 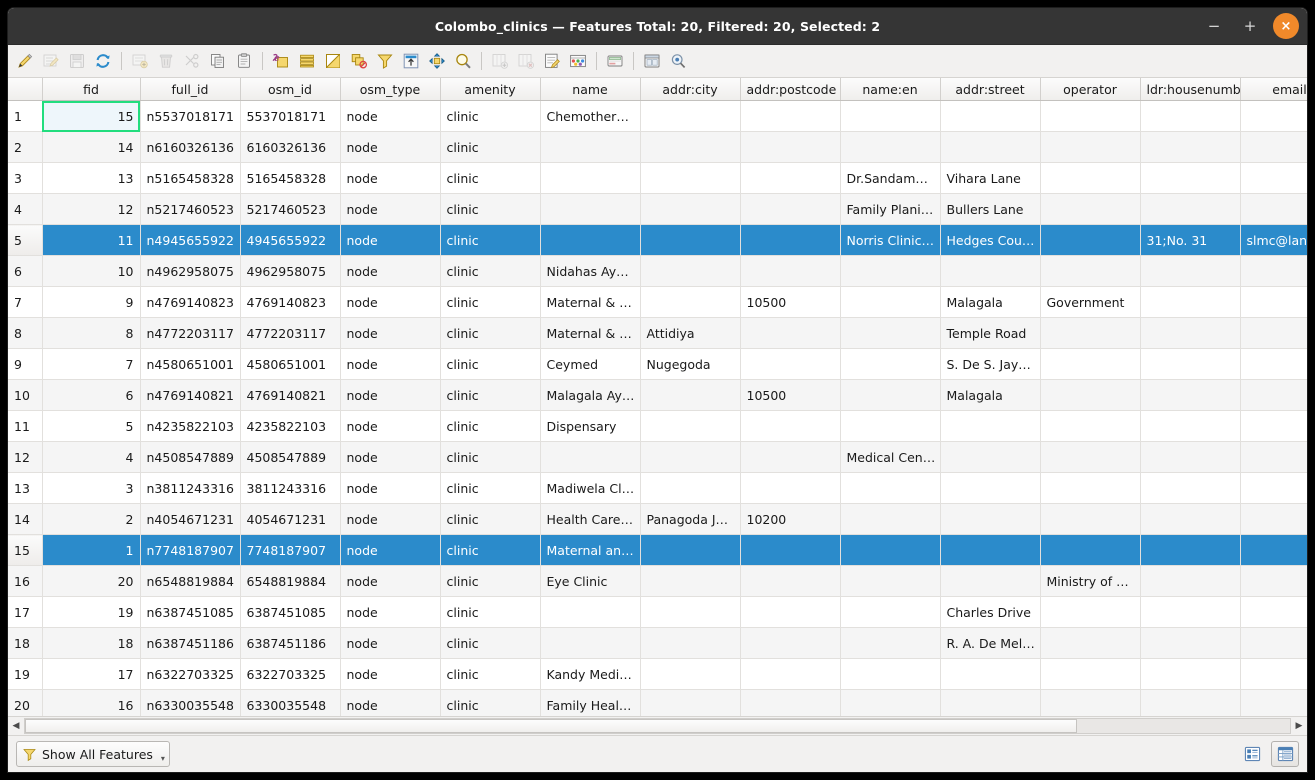 I want to click on horizontal-scrollbar: ◀ ▶, so click(x=657, y=726).